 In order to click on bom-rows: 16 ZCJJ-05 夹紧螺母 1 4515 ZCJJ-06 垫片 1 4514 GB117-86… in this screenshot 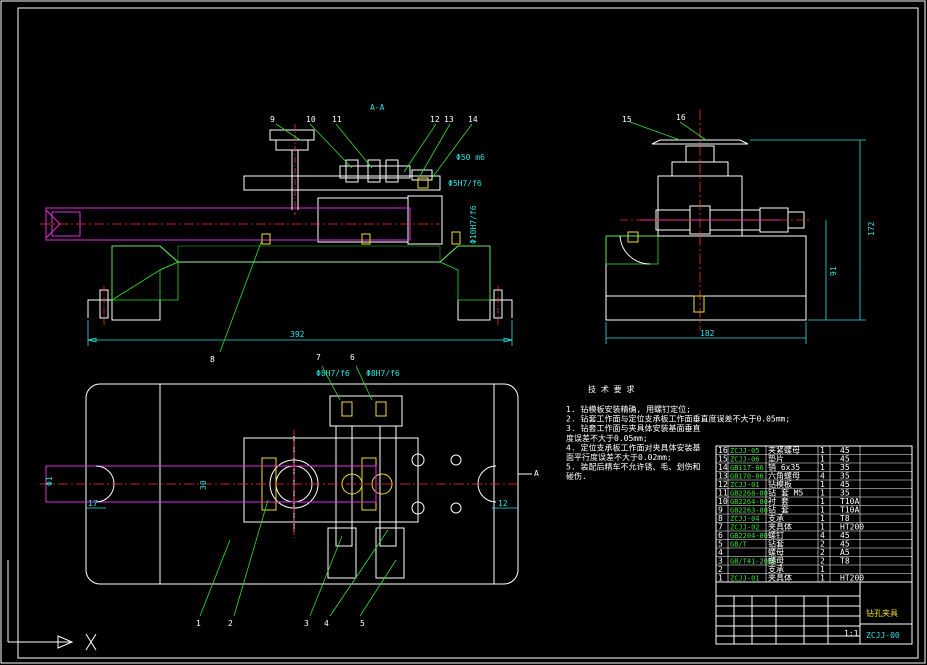, I will do `click(814, 514)`.